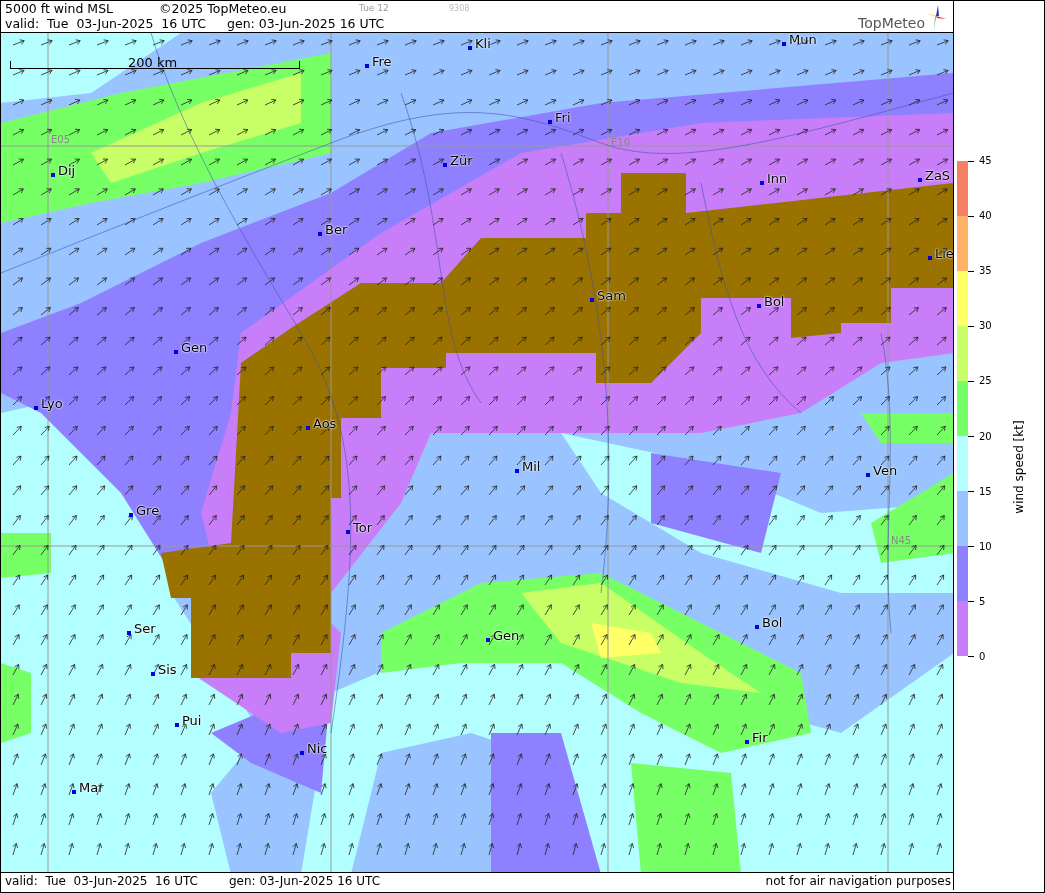  I want to click on run-label: Tue 12, so click(374, 8).